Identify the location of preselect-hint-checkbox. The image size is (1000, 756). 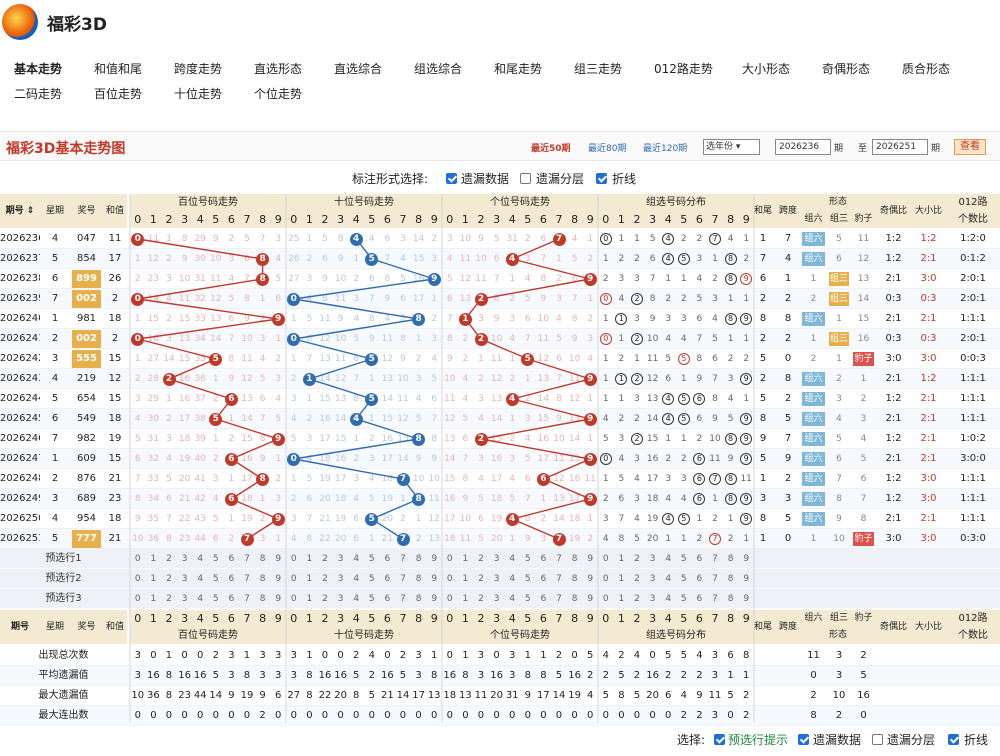
(719, 739).